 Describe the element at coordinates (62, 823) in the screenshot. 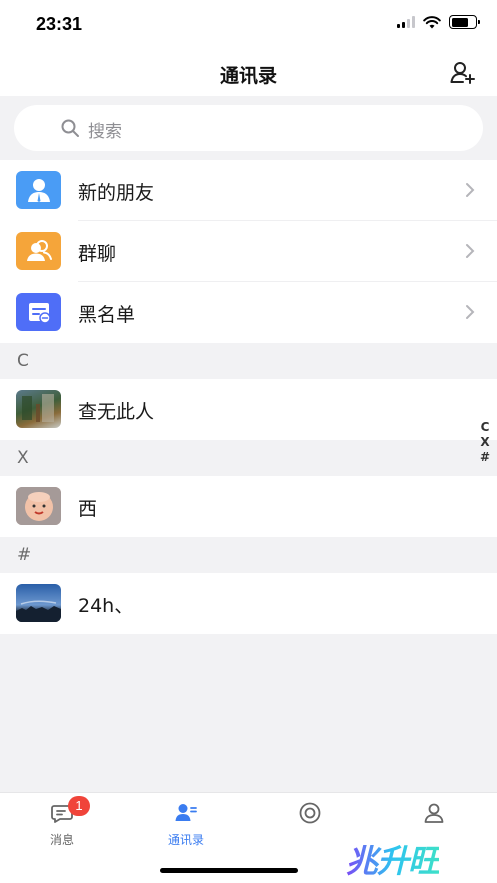

I see `tab-messages: 1 消息` at that location.